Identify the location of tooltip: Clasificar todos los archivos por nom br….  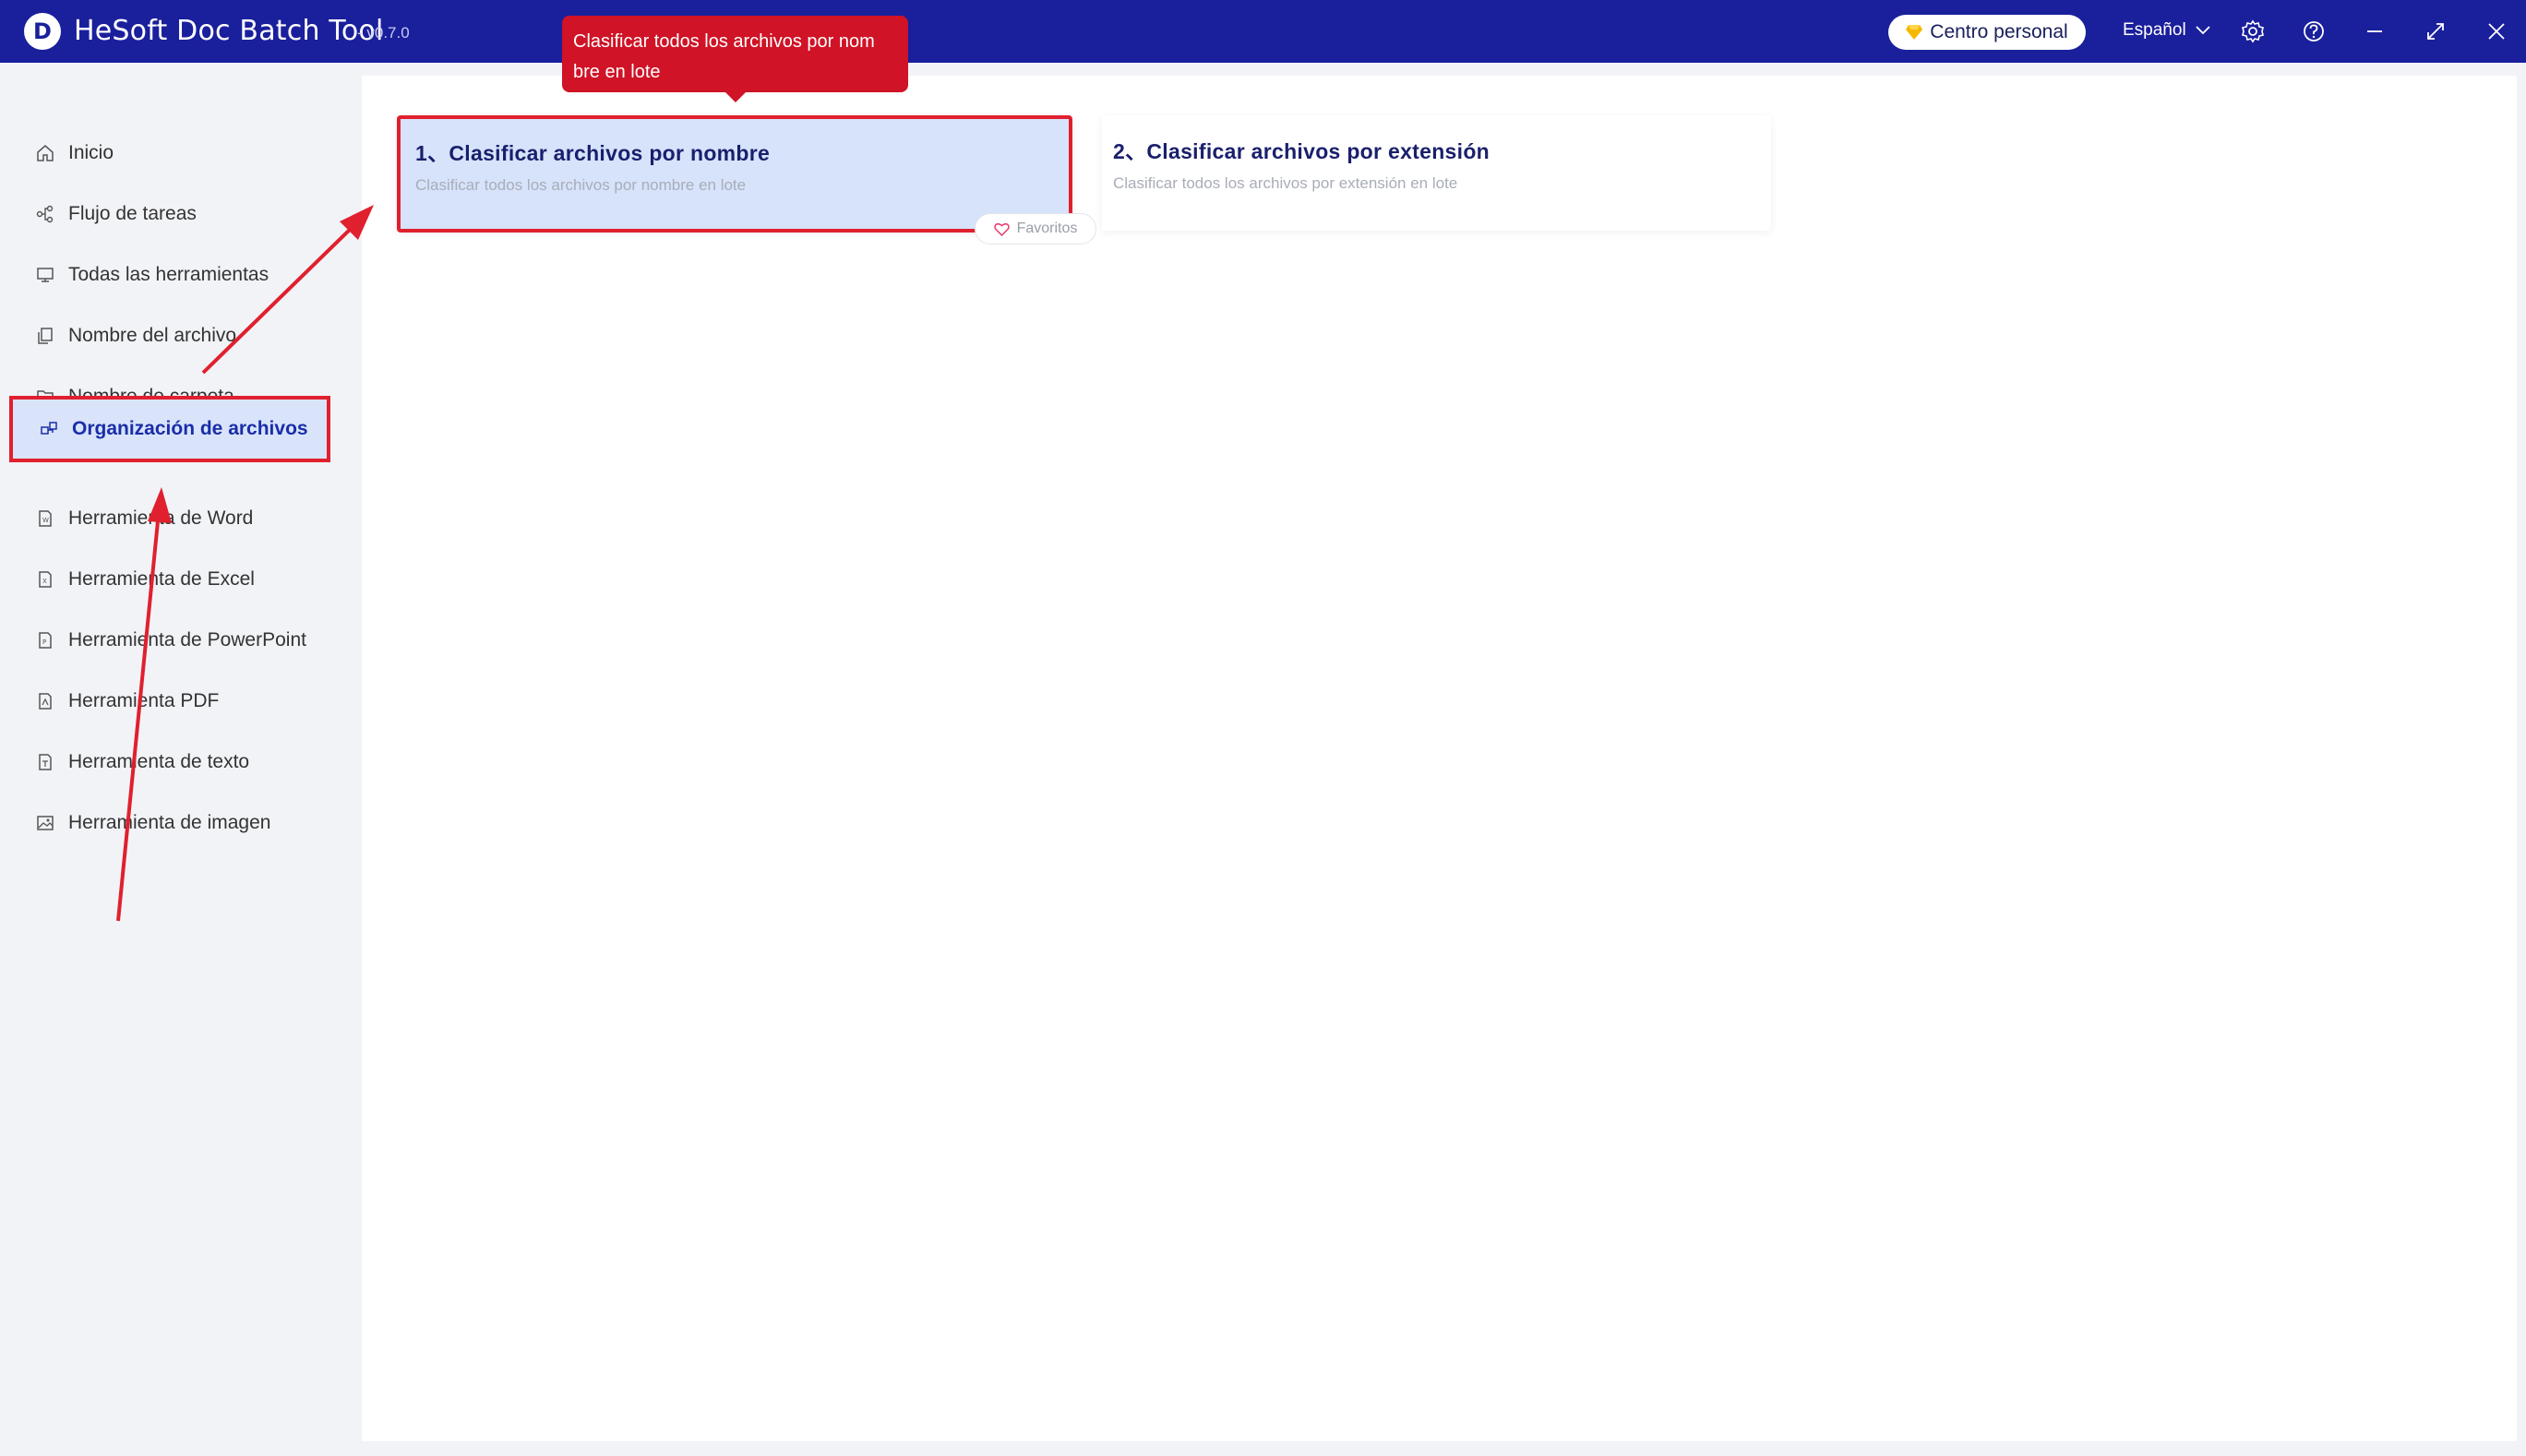
(735, 54).